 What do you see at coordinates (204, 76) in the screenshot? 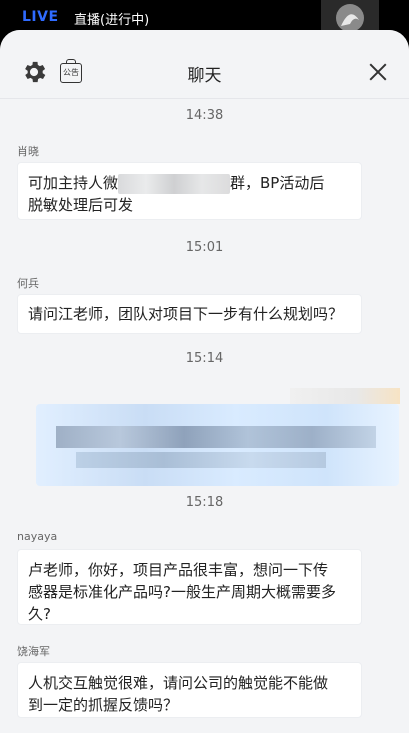
I see `page-title: 聊天` at bounding box center [204, 76].